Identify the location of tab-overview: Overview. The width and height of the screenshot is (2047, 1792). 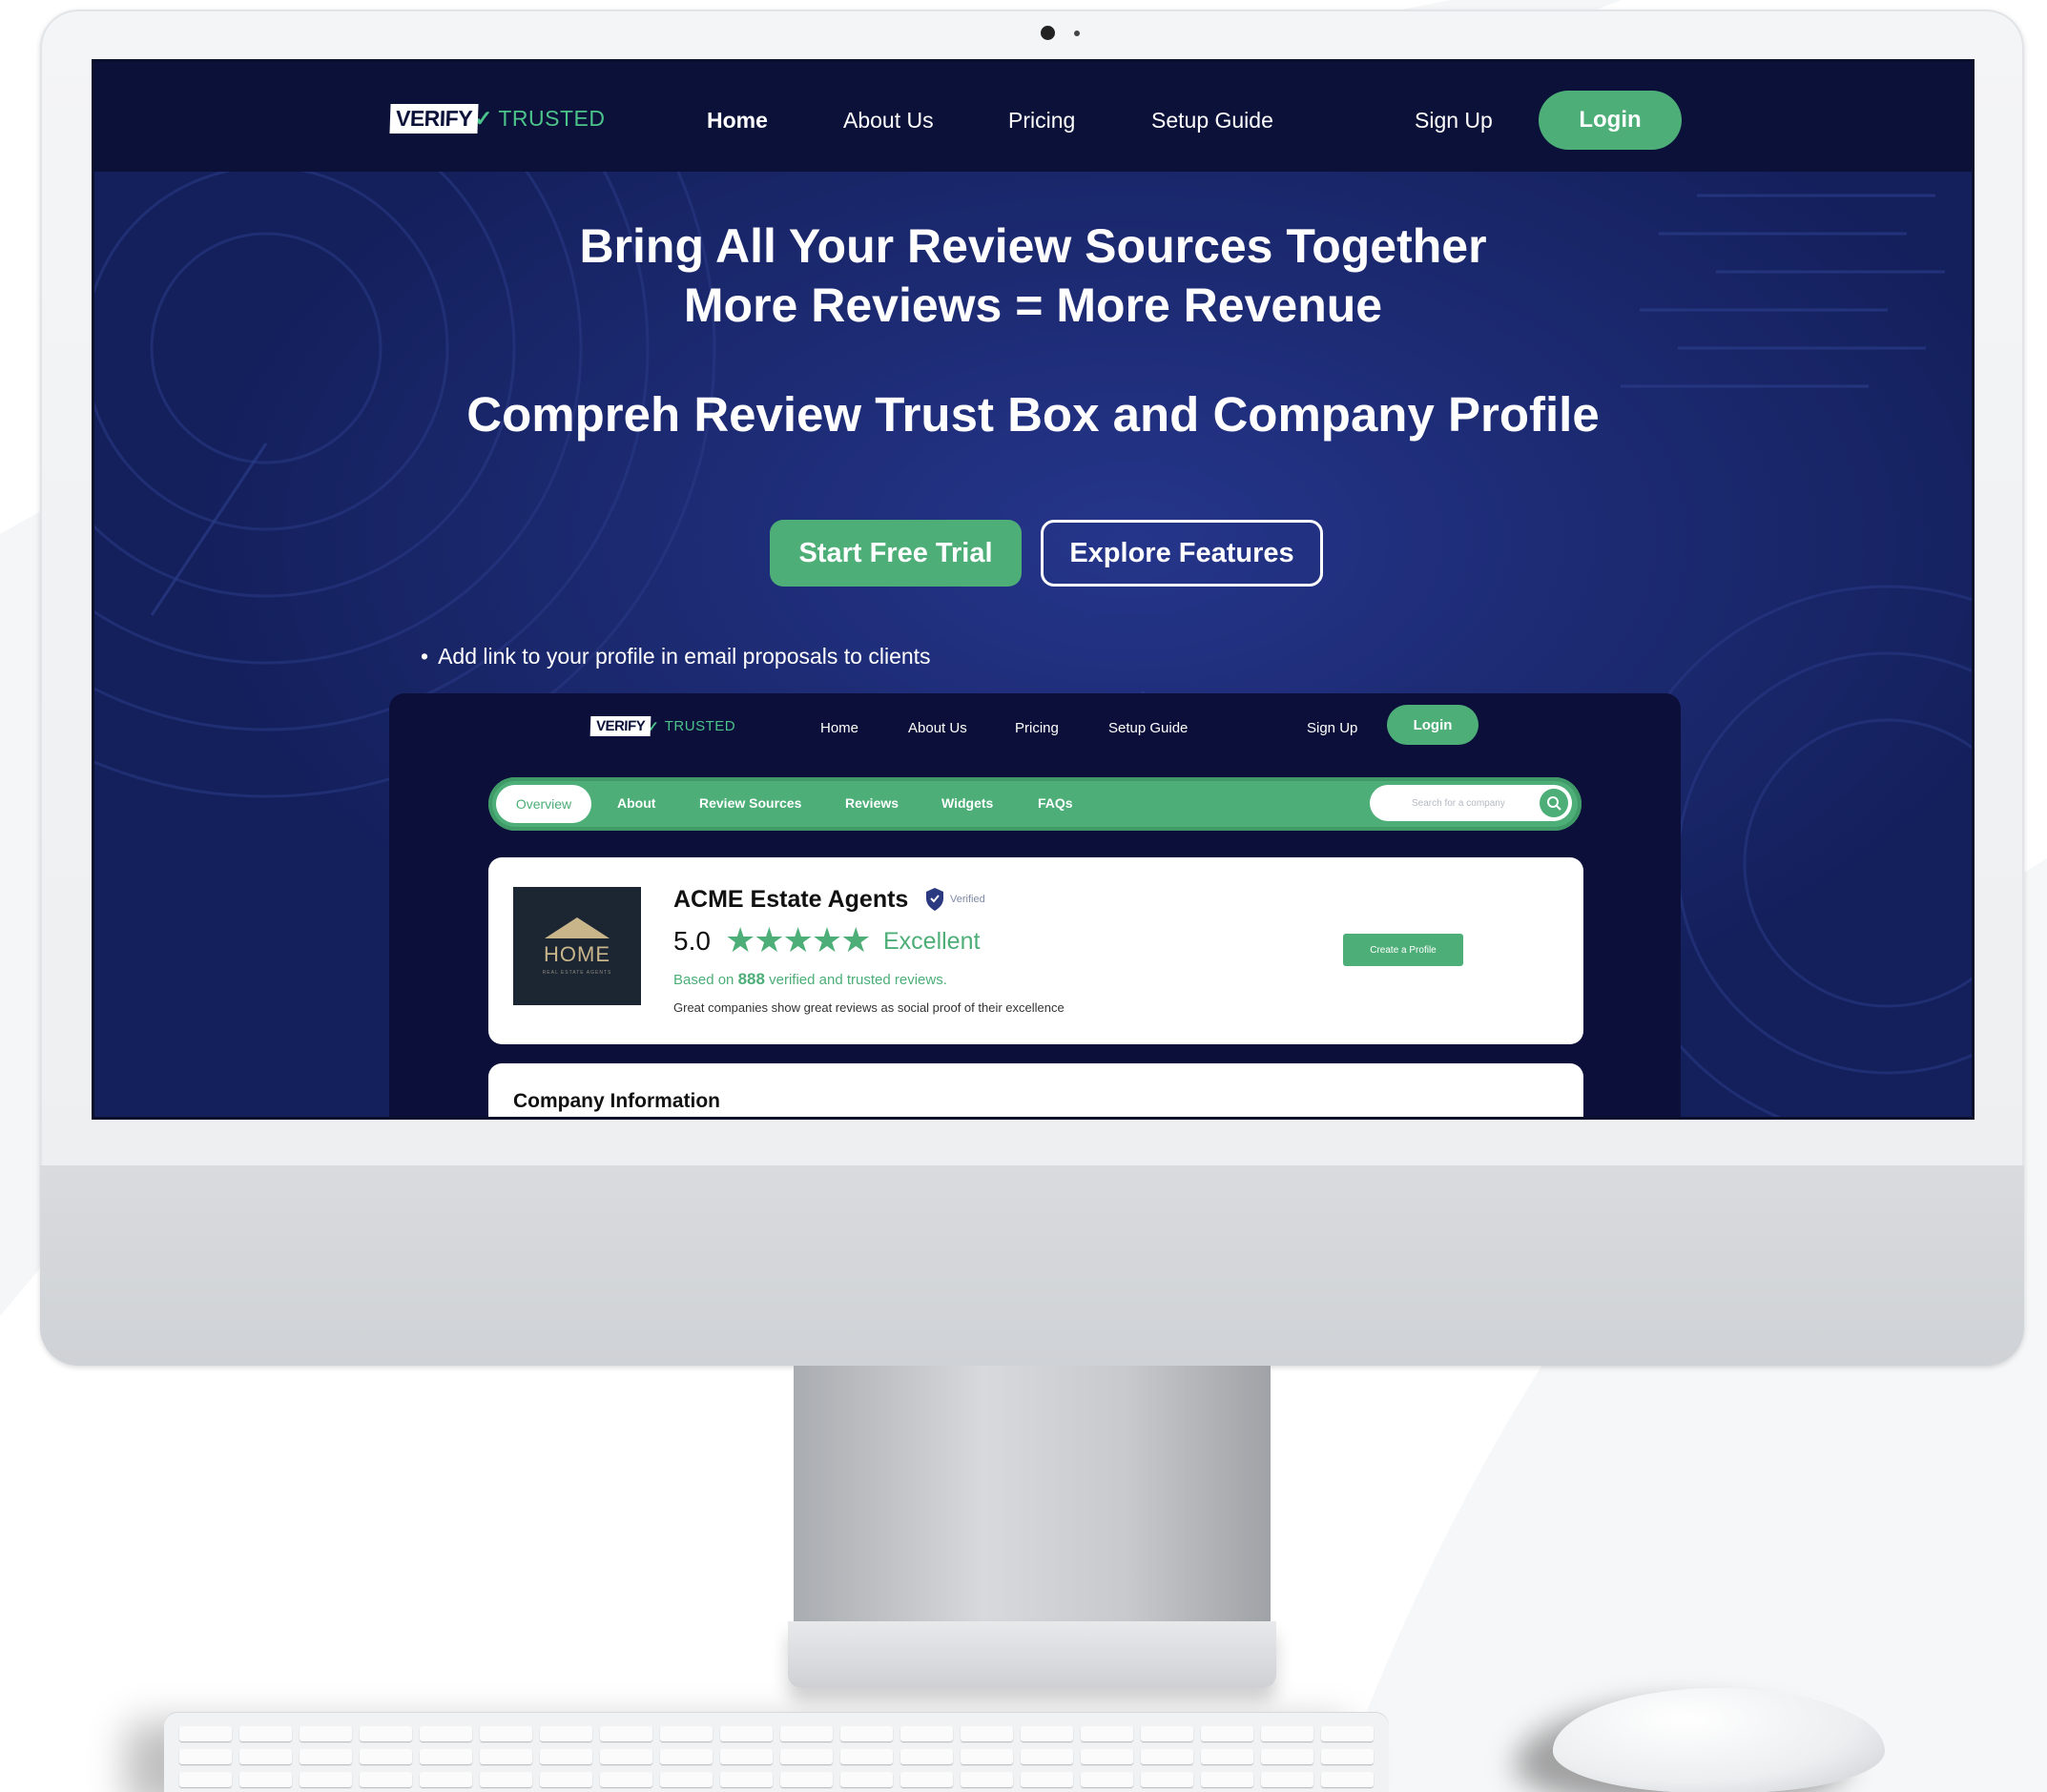
(543, 804).